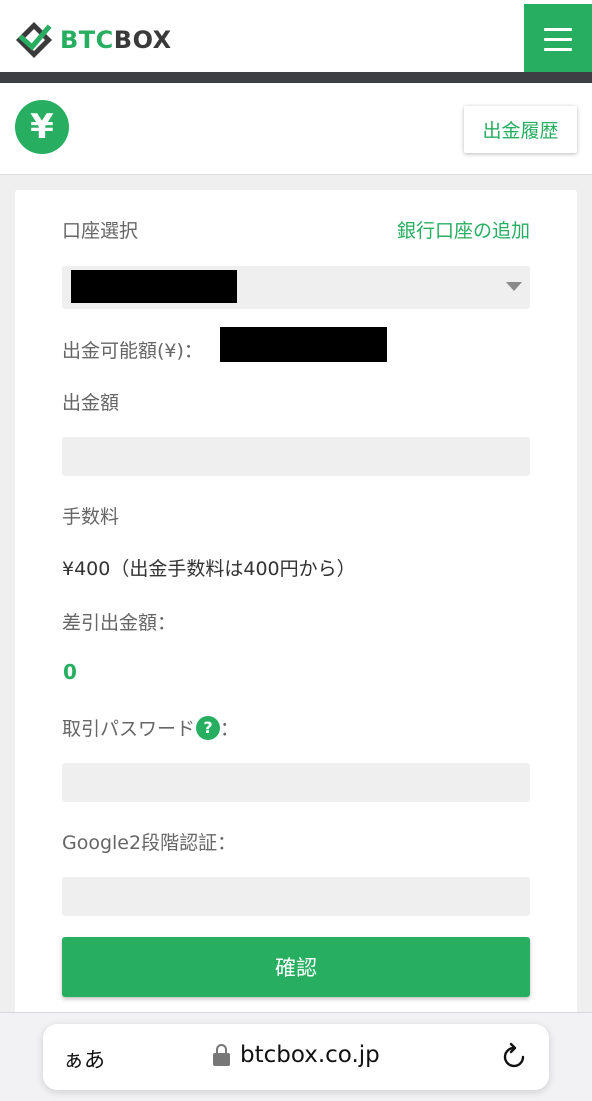 This screenshot has width=592, height=1101. I want to click on net-amount-value: 0, so click(70, 672).